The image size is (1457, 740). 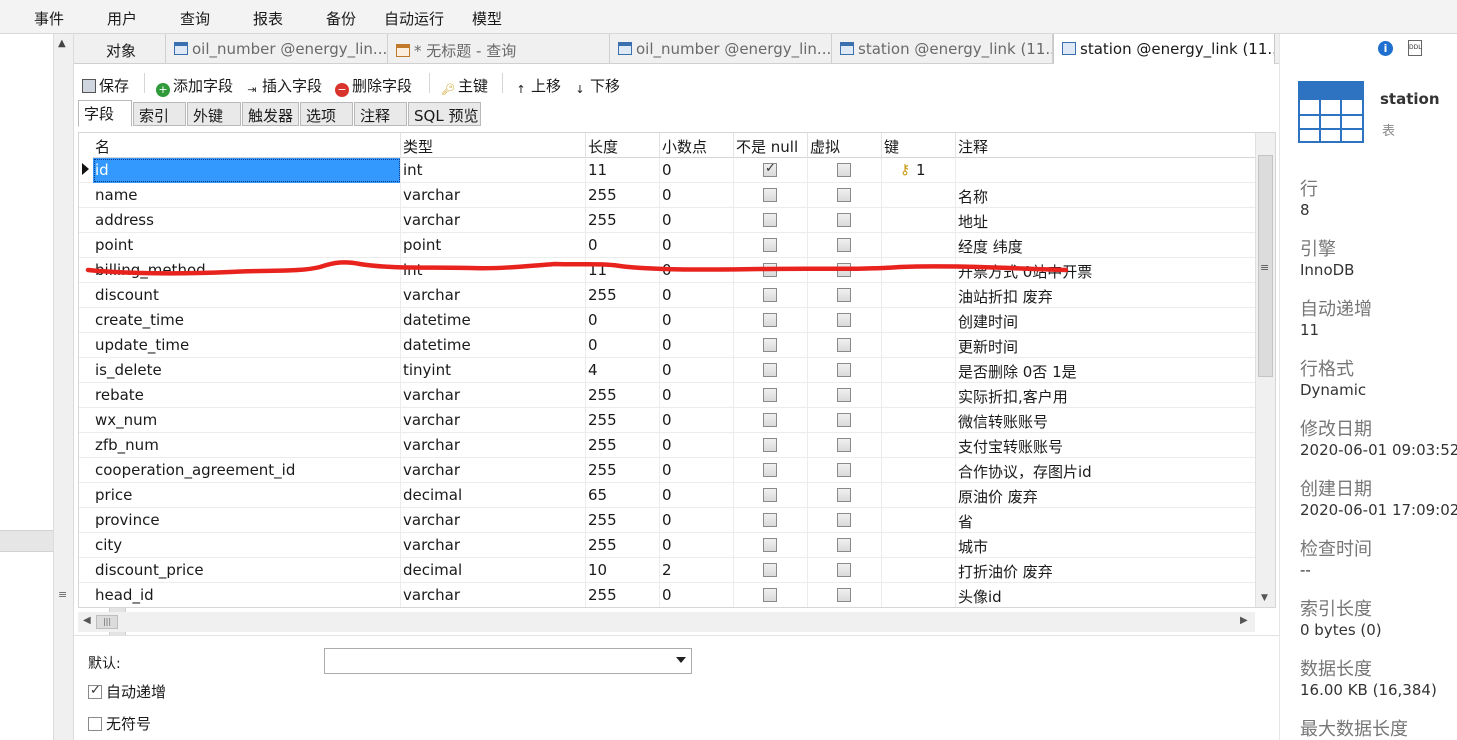 What do you see at coordinates (247, 545) in the screenshot?
I see `cell-name: city` at bounding box center [247, 545].